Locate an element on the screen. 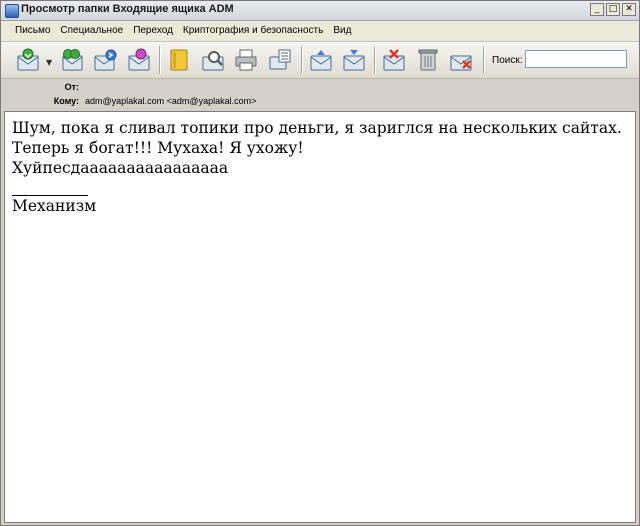  maximize-button: □ is located at coordinates (613, 9).